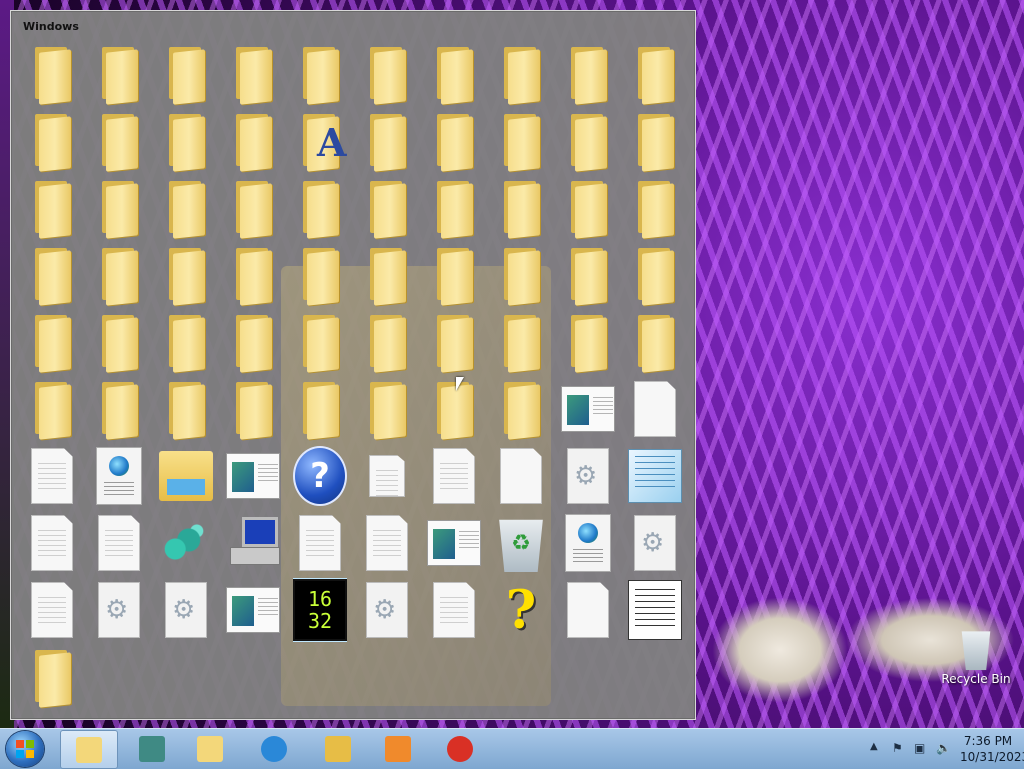 This screenshot has width=1024, height=769. What do you see at coordinates (899, 748) in the screenshot?
I see `action-center-flag-icon: ⚑` at bounding box center [899, 748].